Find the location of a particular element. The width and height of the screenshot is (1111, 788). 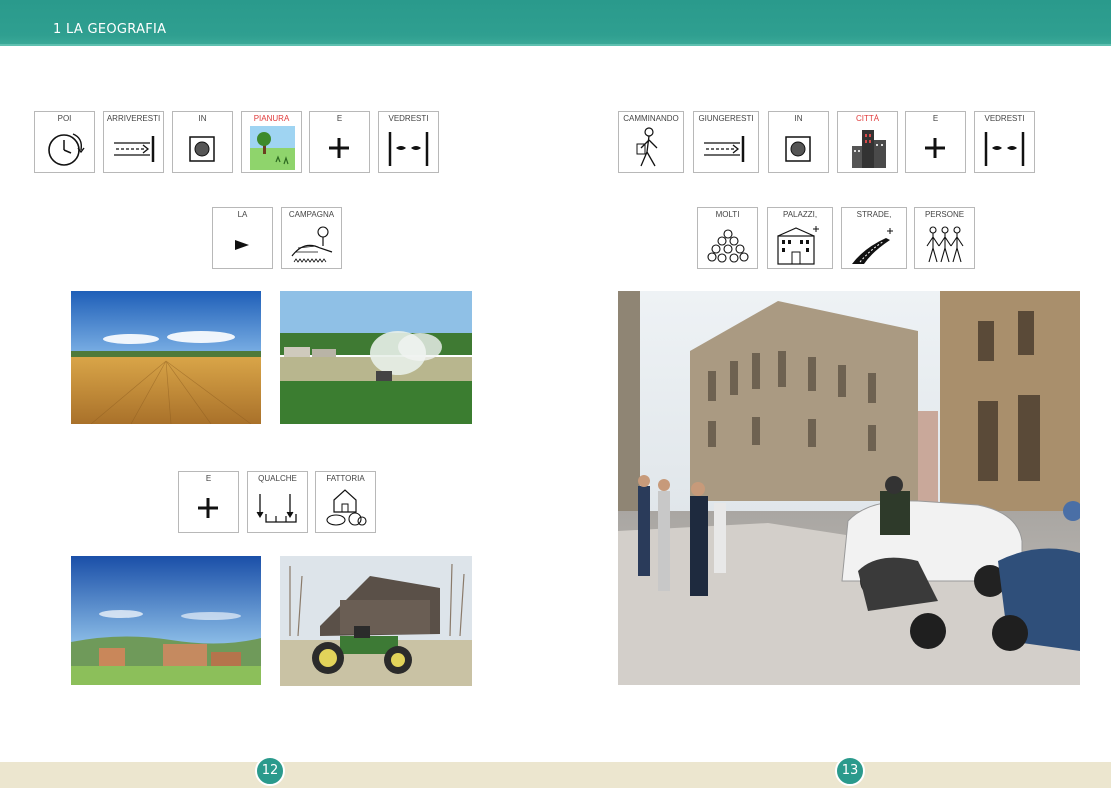

symbol-in-2: IN is located at coordinates (798, 142).